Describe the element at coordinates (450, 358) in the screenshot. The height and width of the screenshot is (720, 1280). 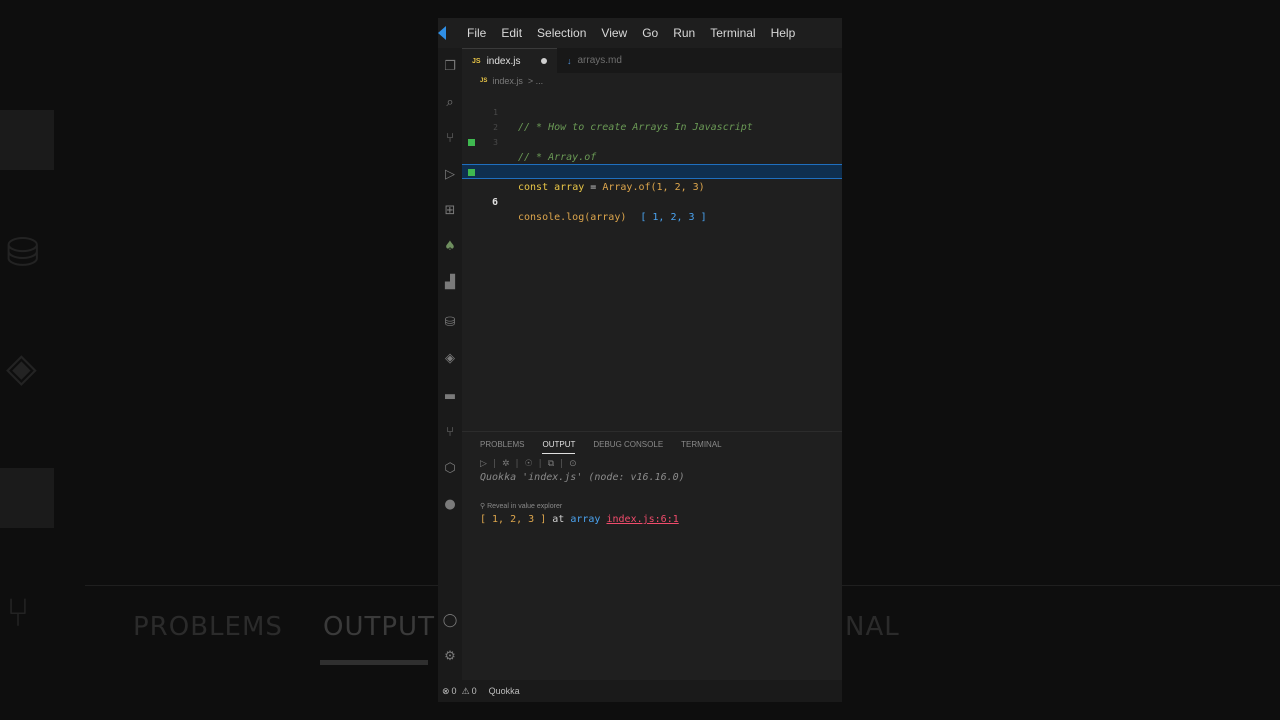
I see `layers-icon: ◈` at that location.